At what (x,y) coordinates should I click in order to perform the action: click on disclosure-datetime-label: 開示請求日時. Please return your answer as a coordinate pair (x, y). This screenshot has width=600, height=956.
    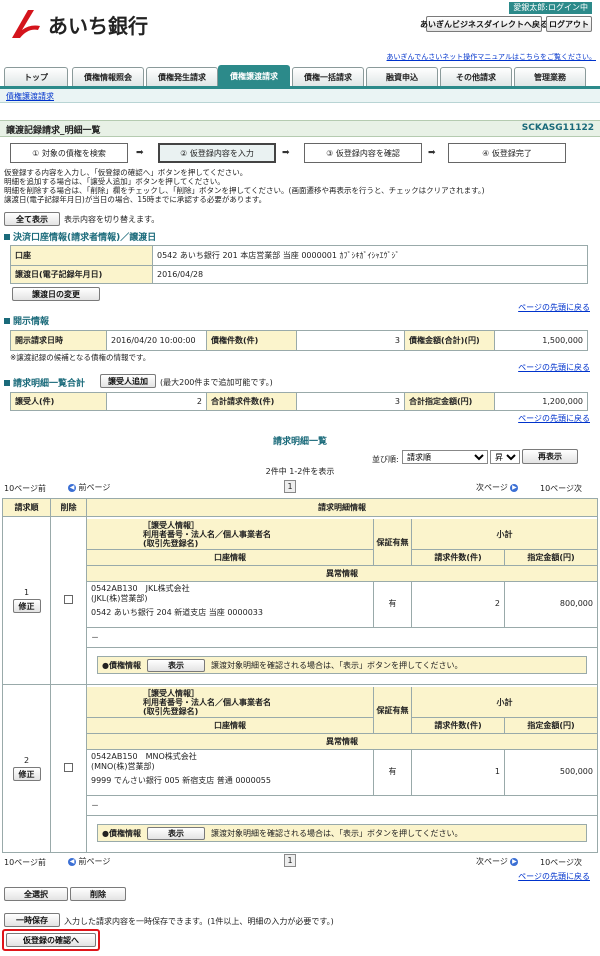
    Looking at the image, I should click on (58, 340).